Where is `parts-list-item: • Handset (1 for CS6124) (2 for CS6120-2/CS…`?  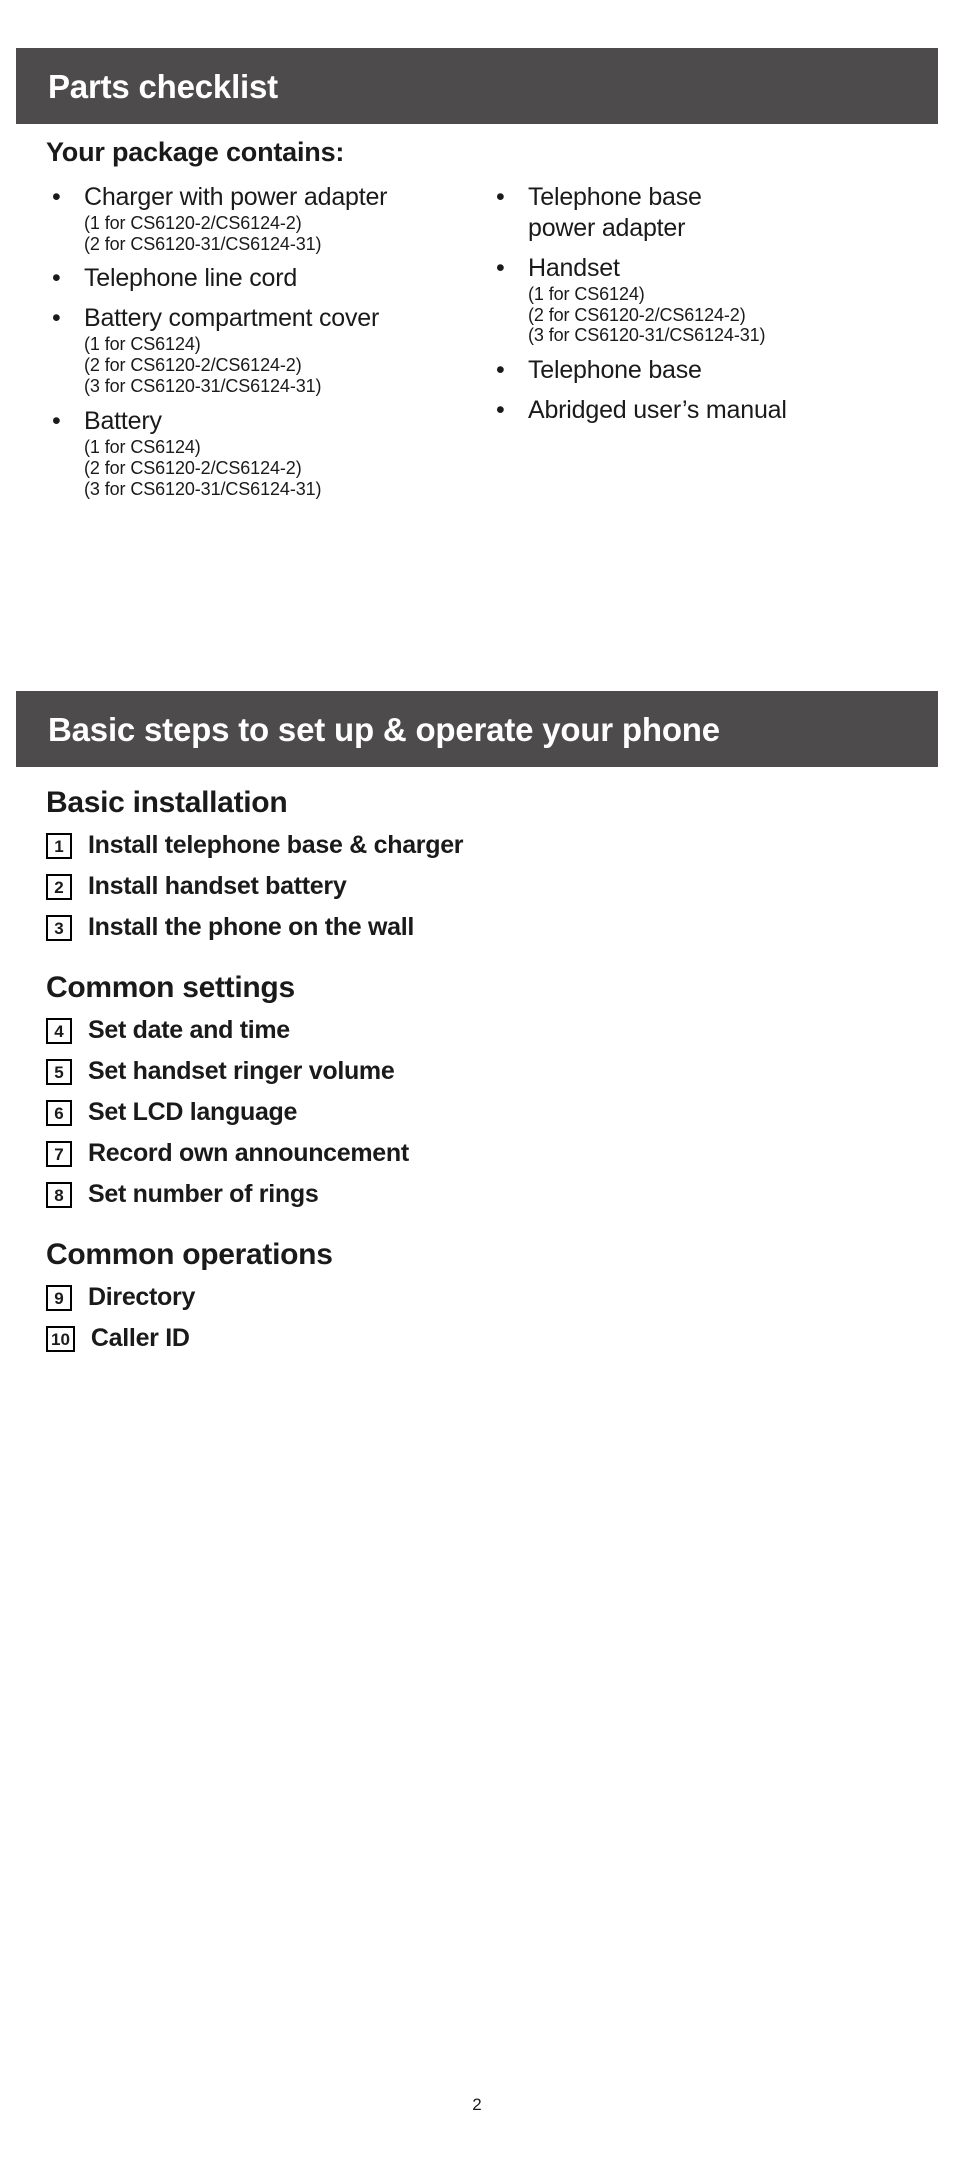
parts-list-item: • Handset (1 for CS6124) (2 for CS6120-2/CS… is located at coordinates (705, 300).